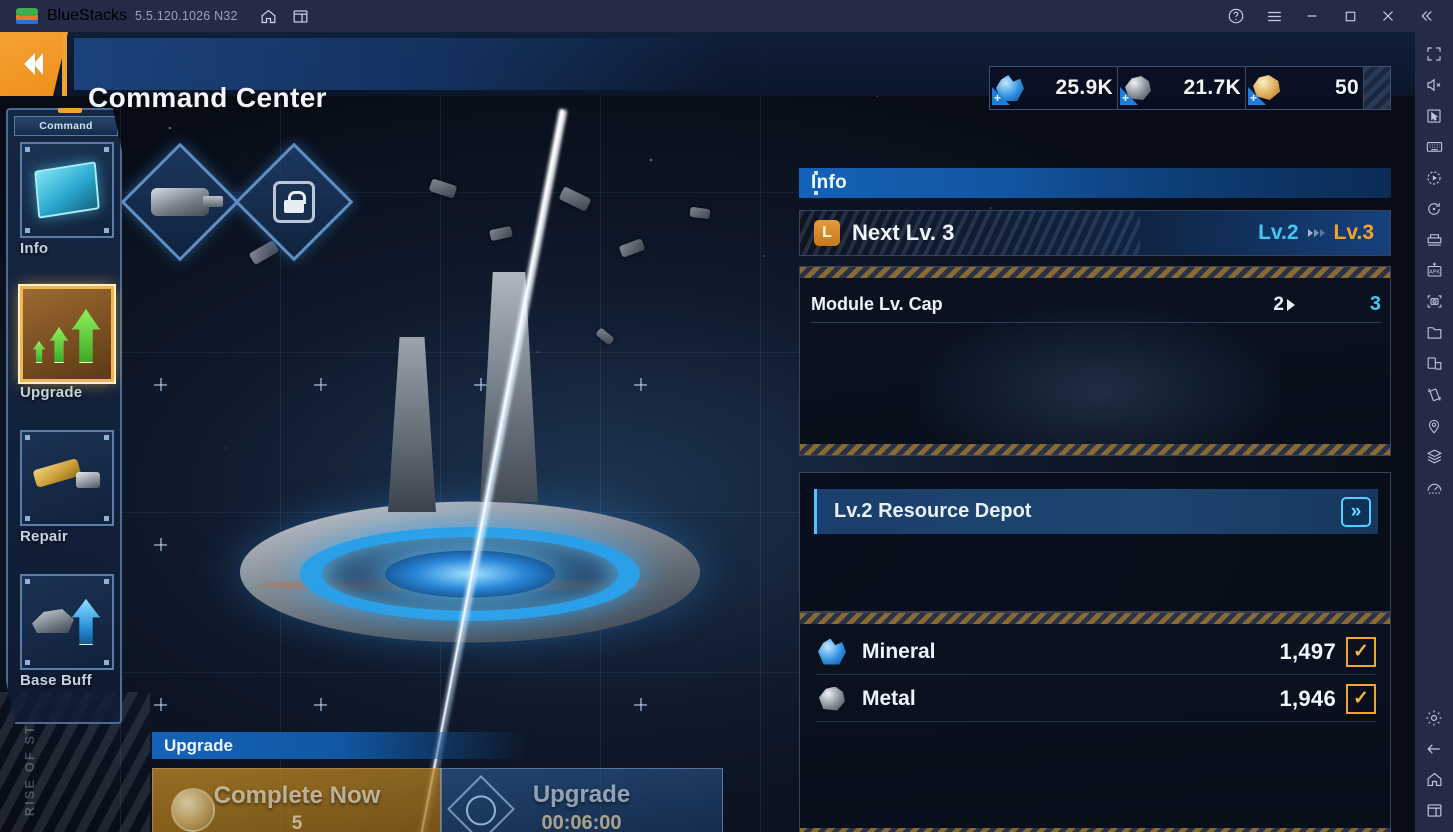 This screenshot has width=1453, height=832. I want to click on level-progression: Lv.2 Lv.3, so click(1316, 233).